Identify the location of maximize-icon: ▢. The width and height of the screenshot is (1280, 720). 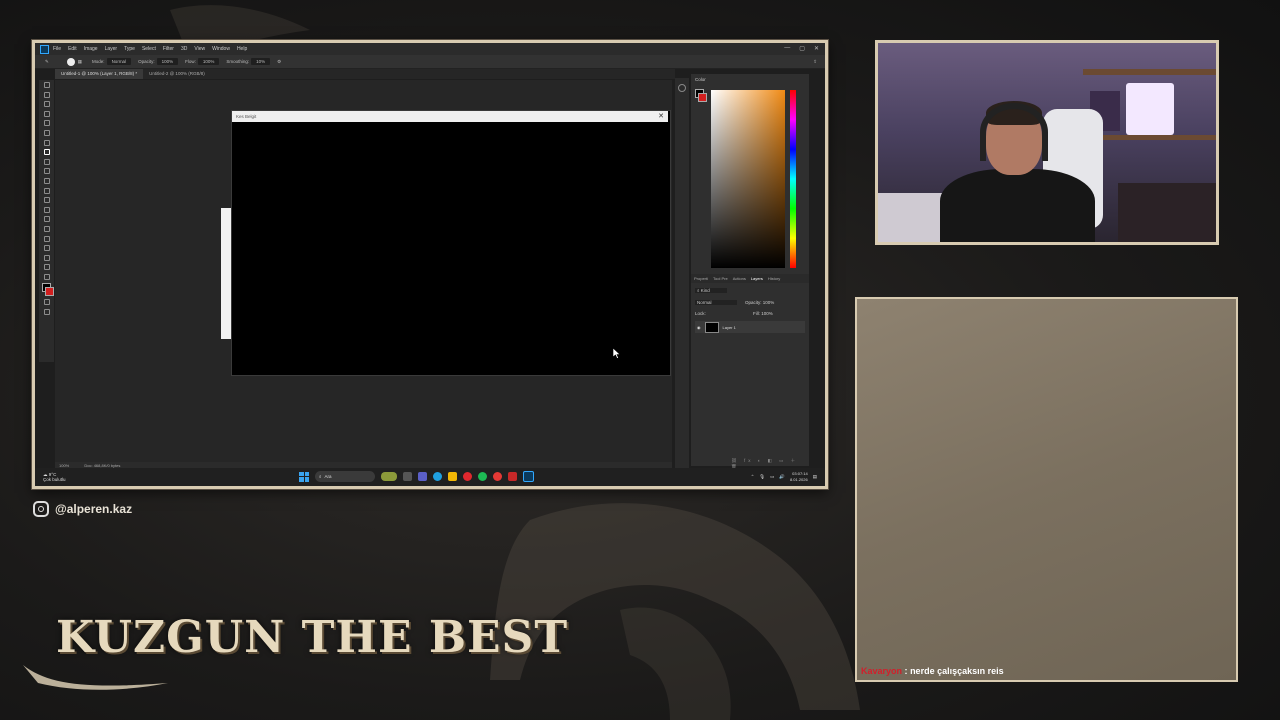
(802, 48).